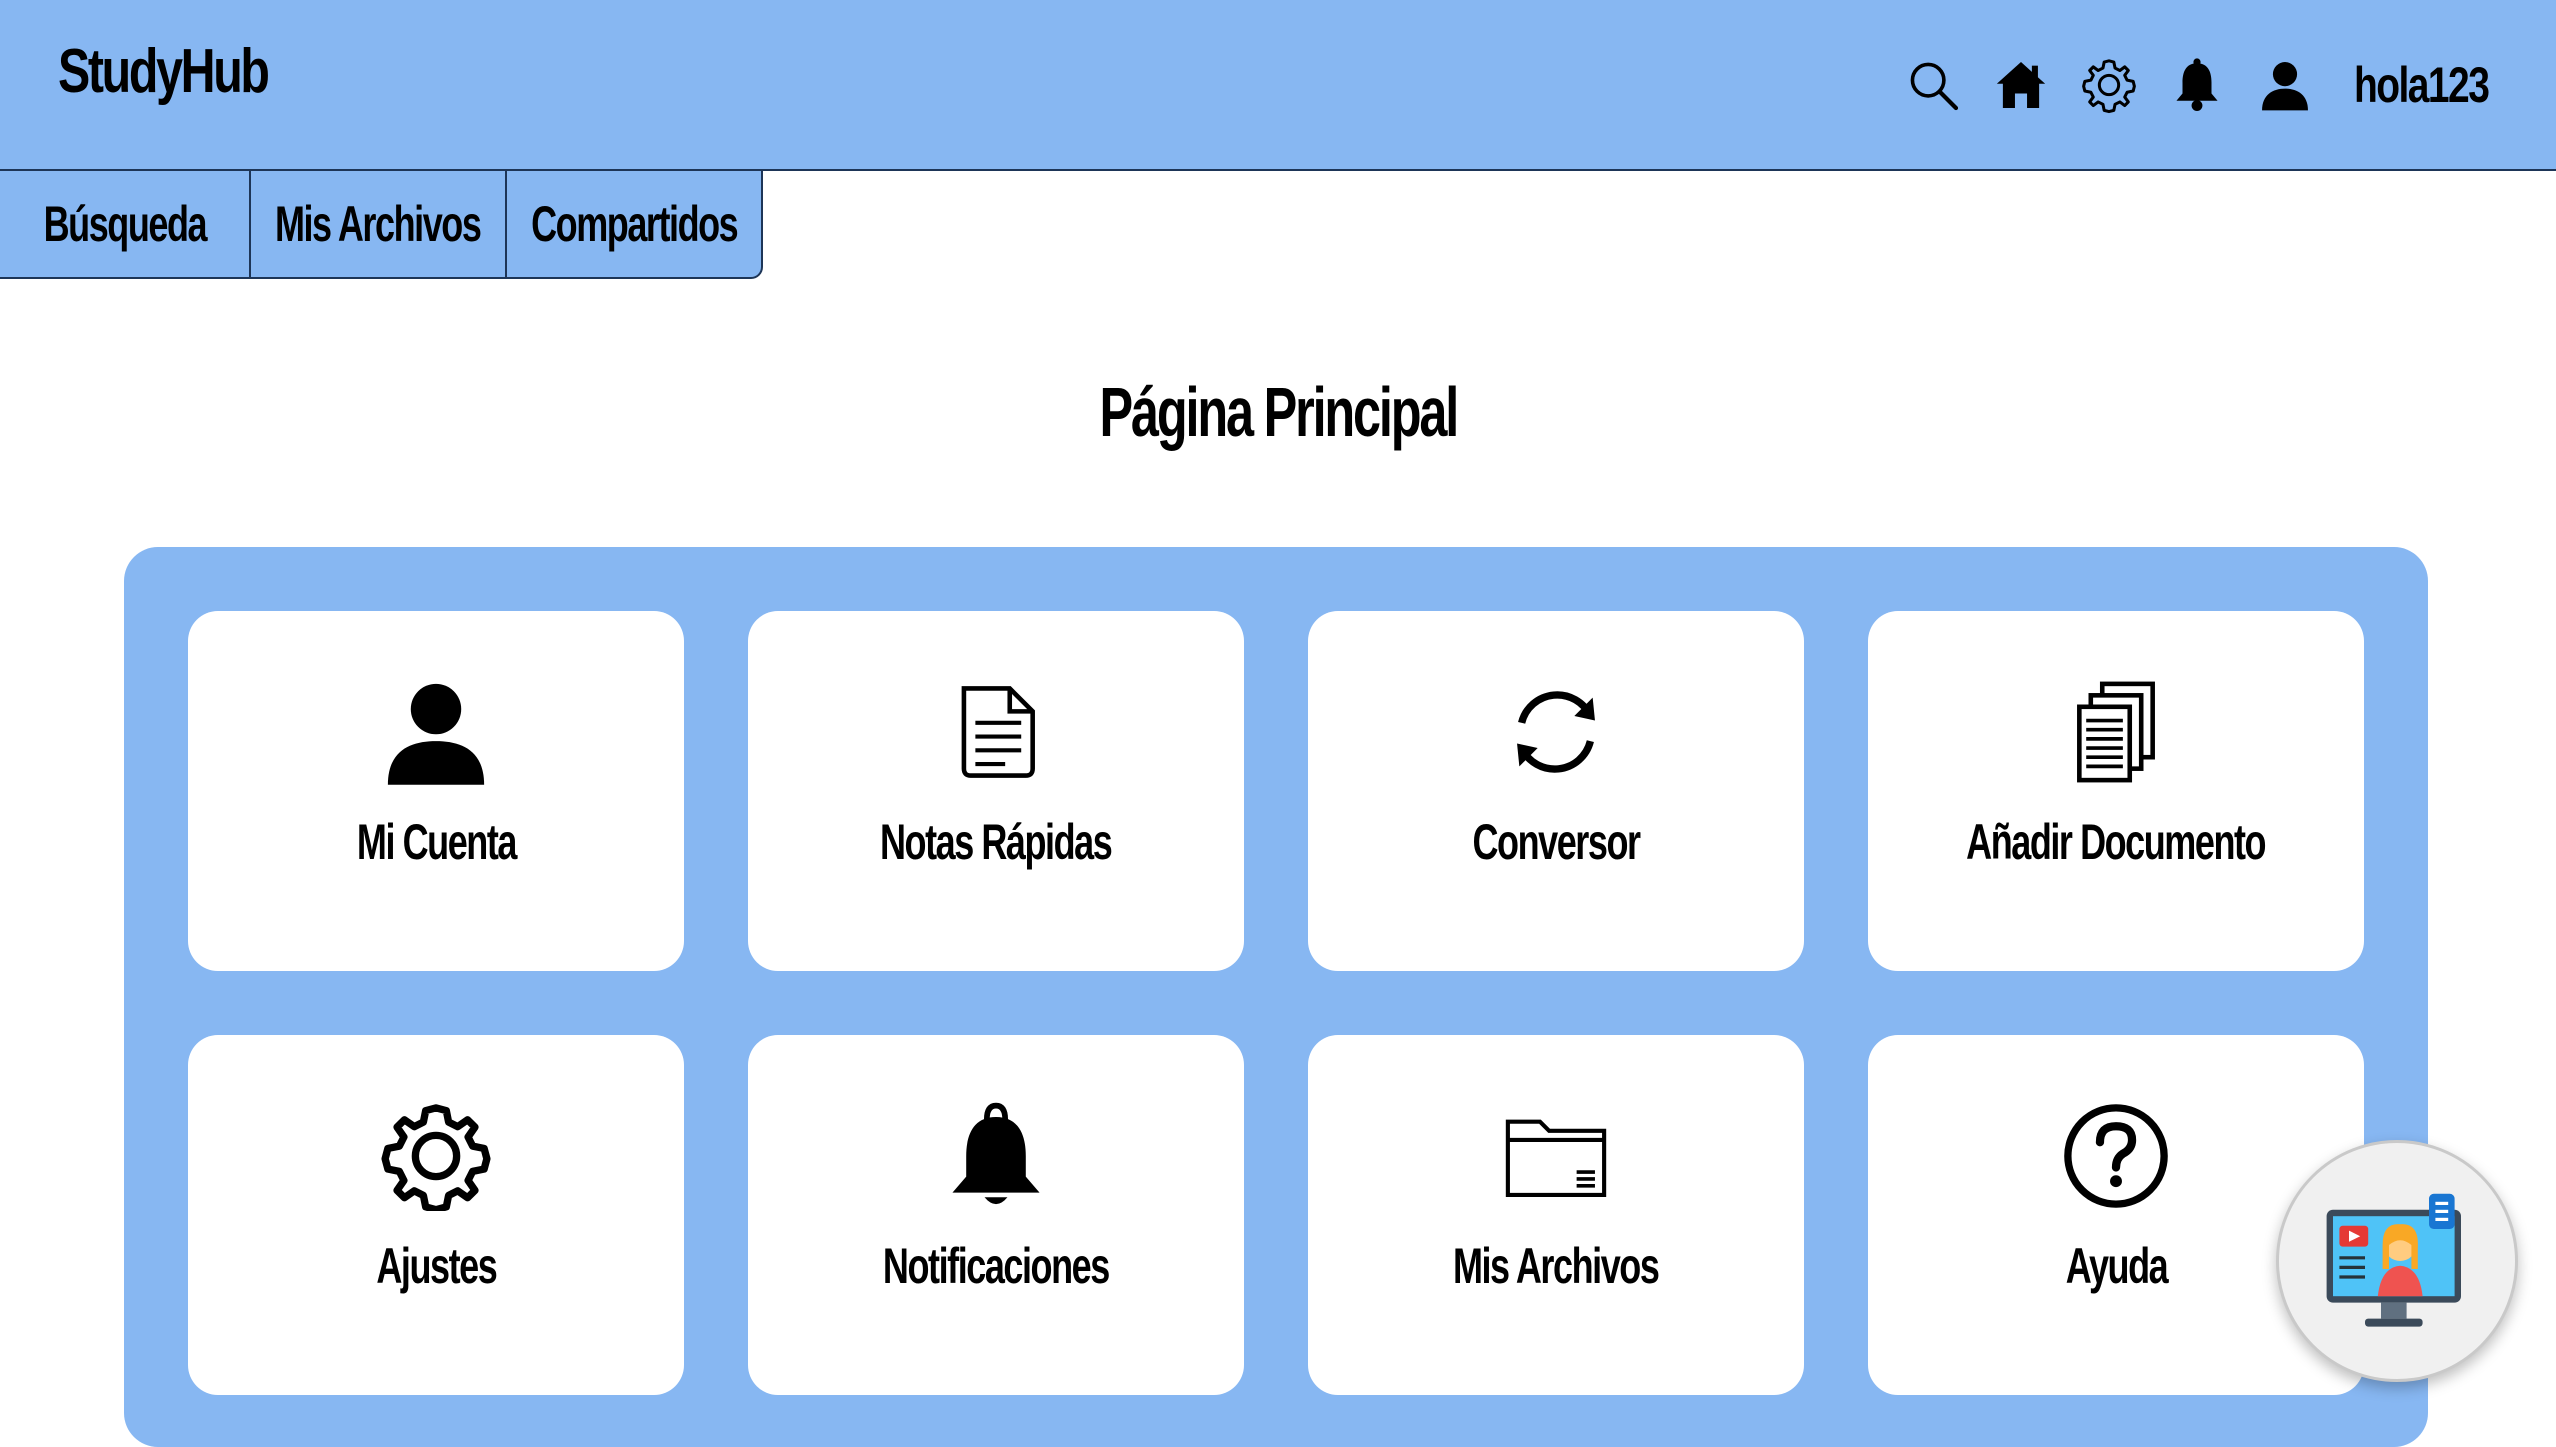 This screenshot has width=2556, height=1447. I want to click on help-icon, so click(2116, 1156).